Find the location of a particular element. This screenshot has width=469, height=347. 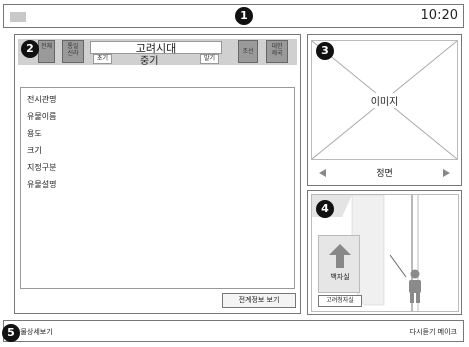

room-label-button: 고려청자실 is located at coordinates (340, 301).